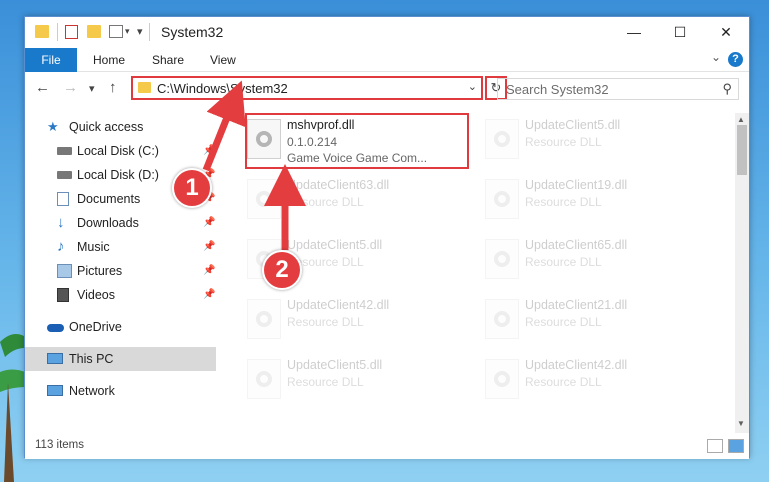 The image size is (769, 482). Describe the element at coordinates (192, 188) in the screenshot. I see `step-1-badge: 1` at that location.